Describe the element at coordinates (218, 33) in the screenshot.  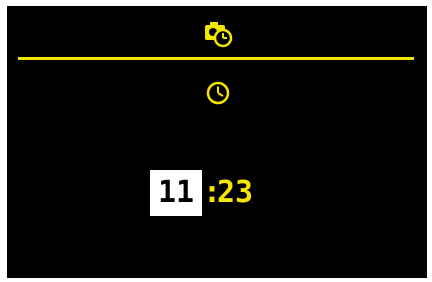
I see `camera-clock-icon` at that location.